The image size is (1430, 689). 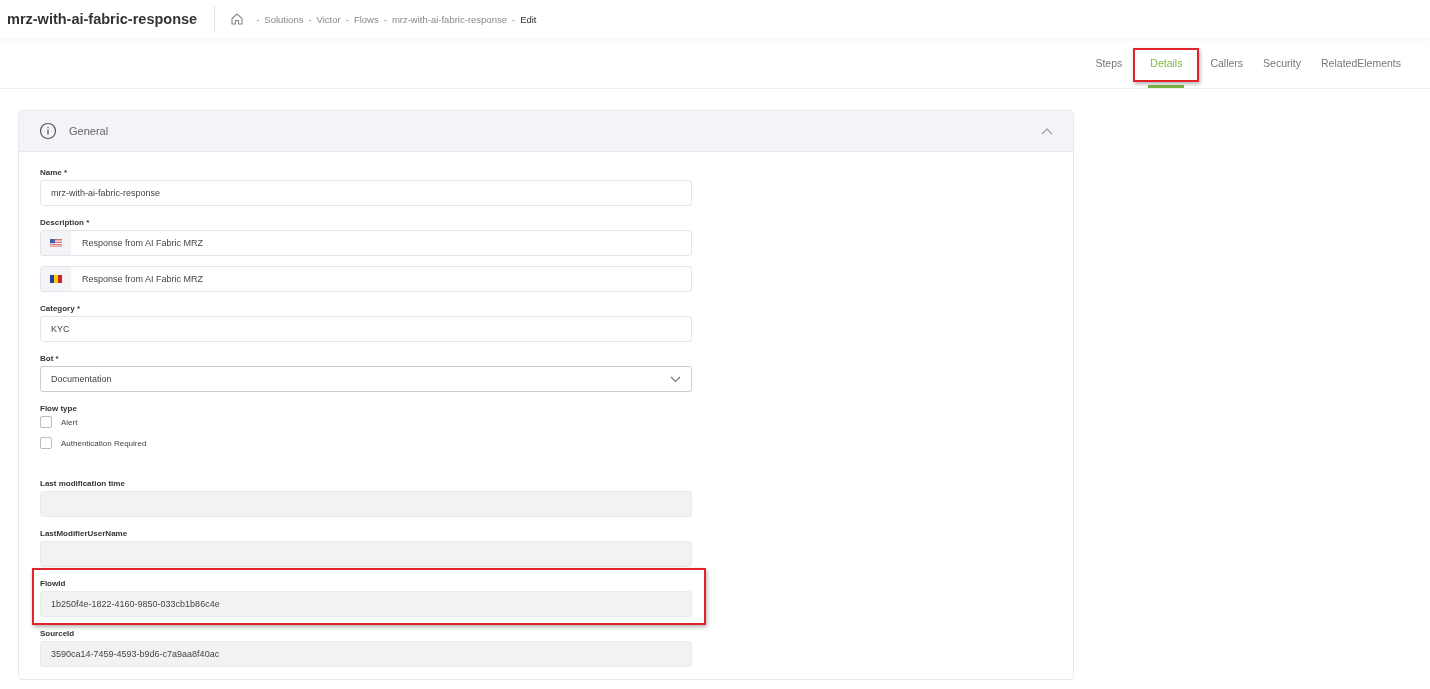 I want to click on chevron-down-icon, so click(x=675, y=379).